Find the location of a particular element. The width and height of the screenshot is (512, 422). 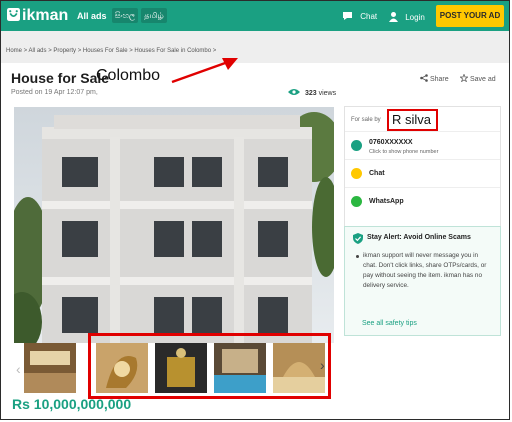

chat-label: Chat is located at coordinates (377, 173).